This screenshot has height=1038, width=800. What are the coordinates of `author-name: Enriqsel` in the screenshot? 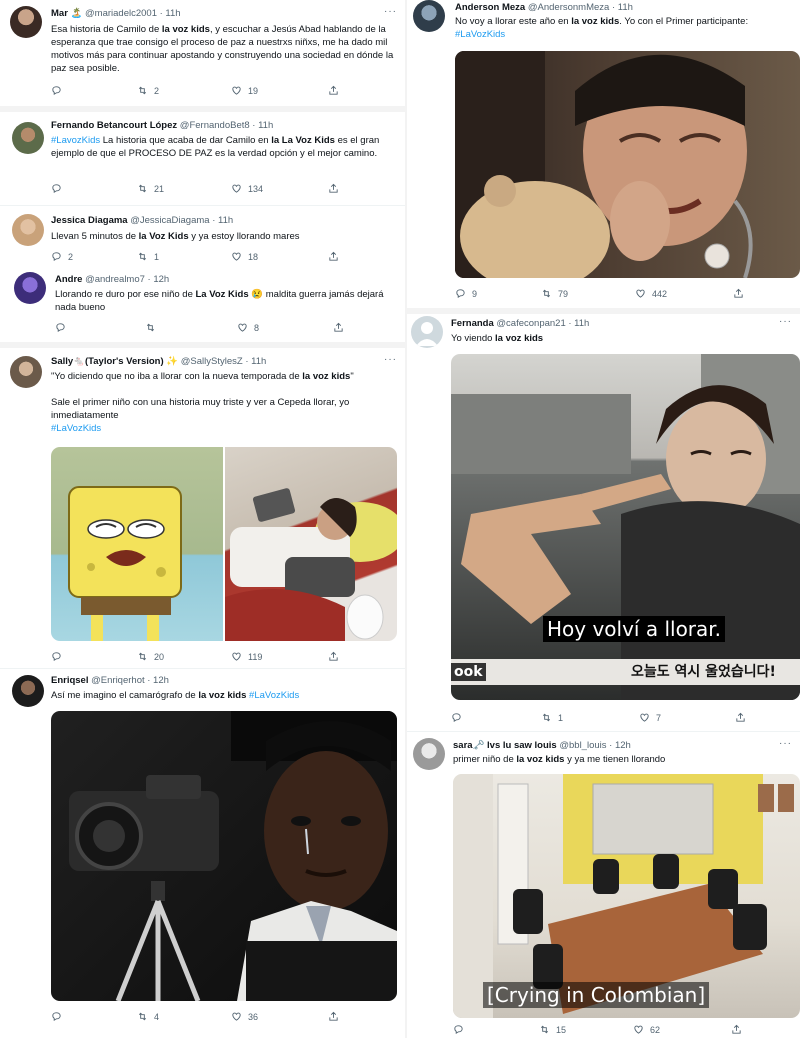 It's located at (70, 680).